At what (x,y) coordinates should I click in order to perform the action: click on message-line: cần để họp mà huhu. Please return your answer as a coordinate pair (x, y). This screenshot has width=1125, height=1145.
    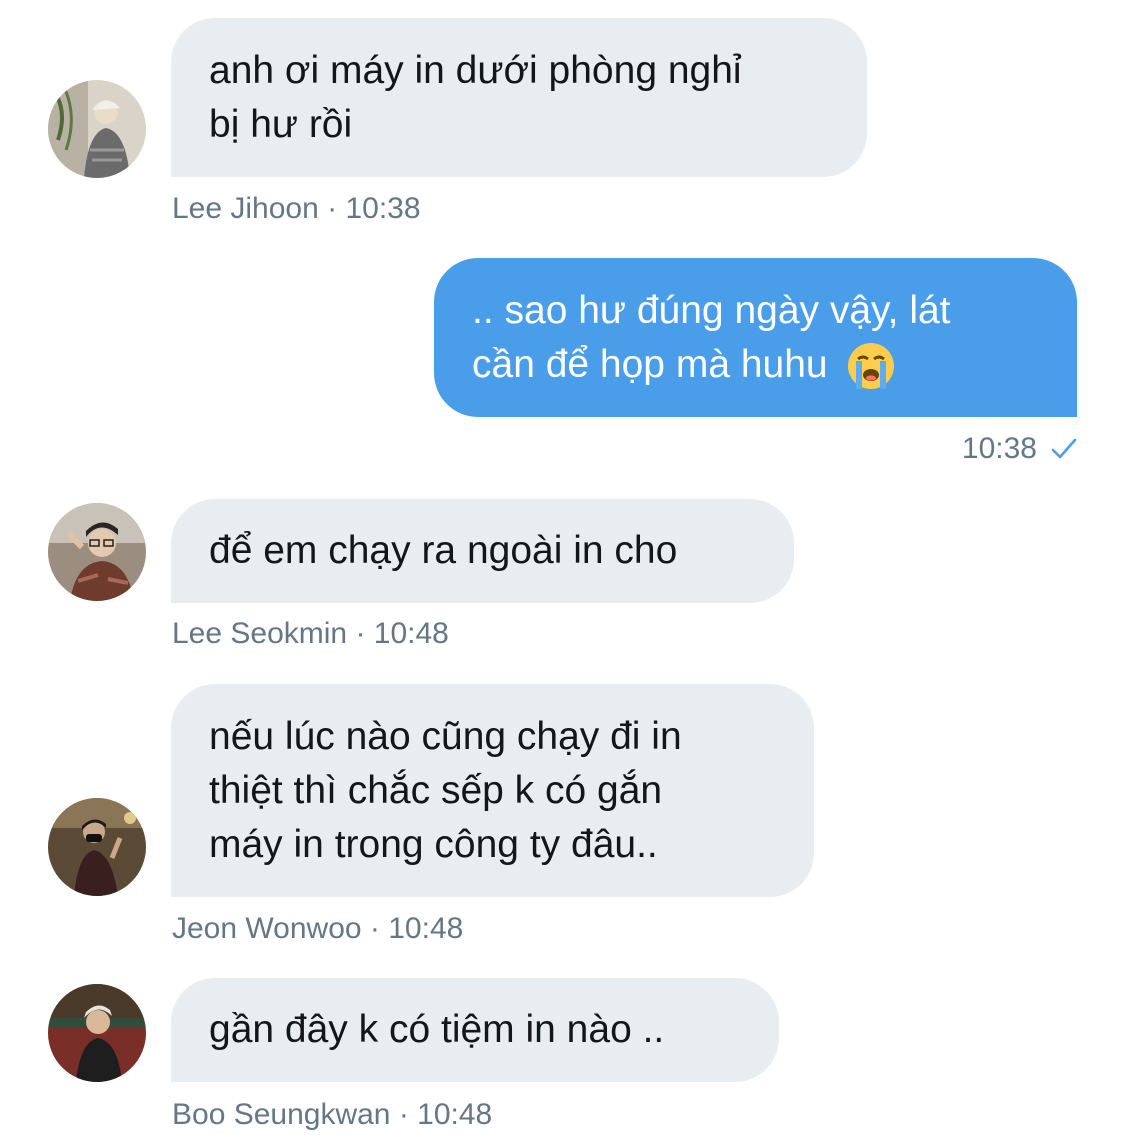
    Looking at the image, I should click on (650, 364).